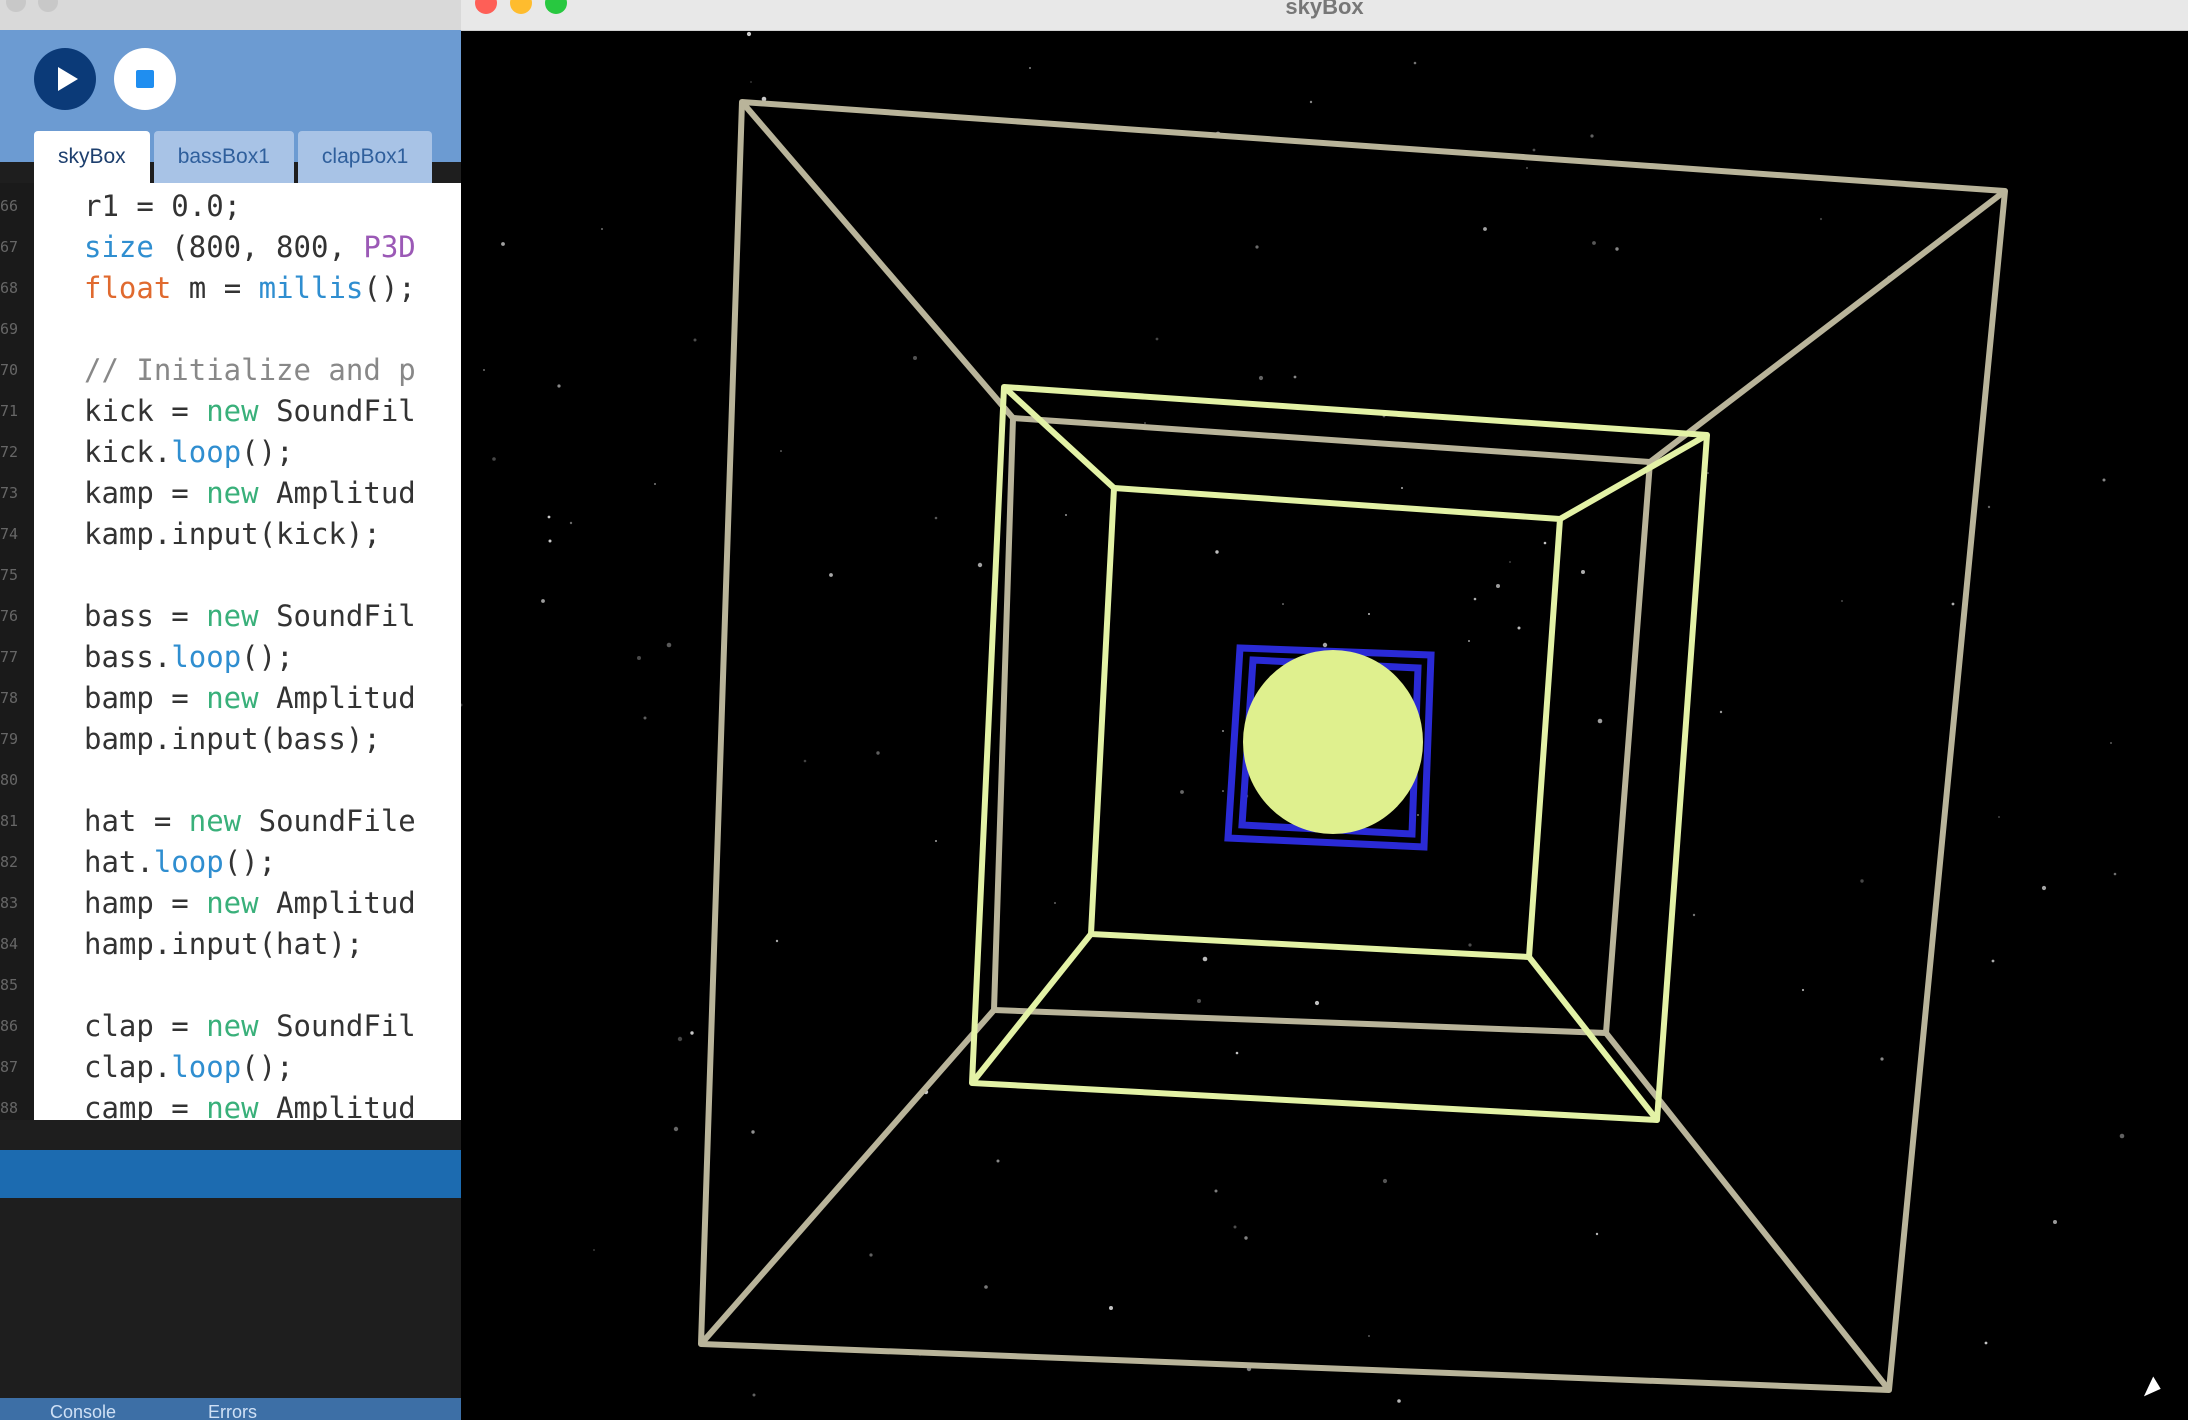 The image size is (2188, 1420). What do you see at coordinates (145, 1105) in the screenshot?
I see `code-token: camp =` at bounding box center [145, 1105].